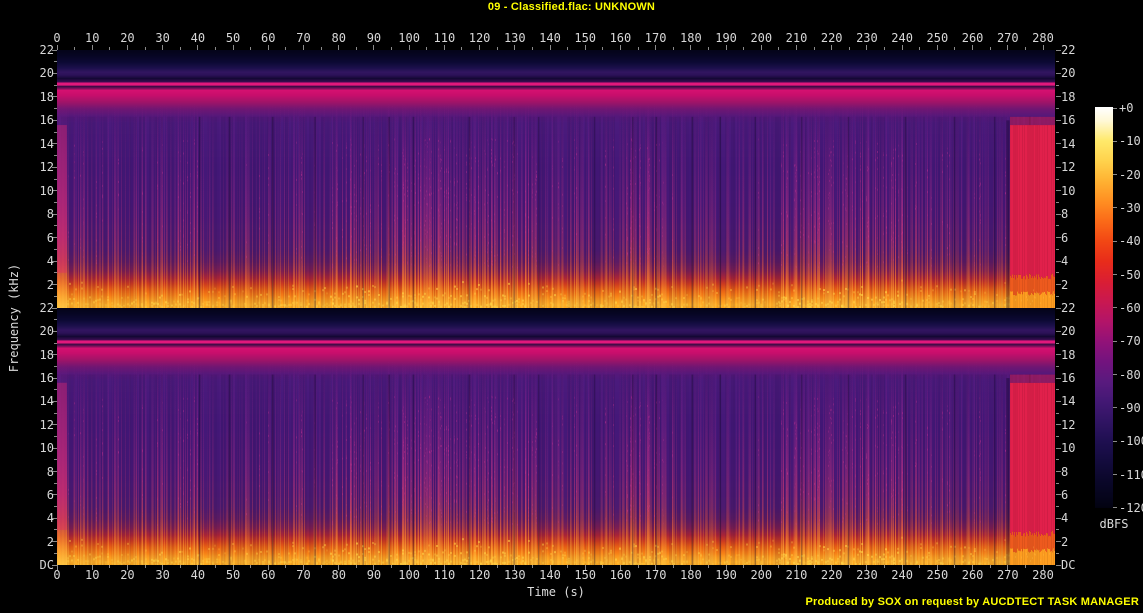  I want to click on x-tick-label-bottom: 130, so click(514, 575).